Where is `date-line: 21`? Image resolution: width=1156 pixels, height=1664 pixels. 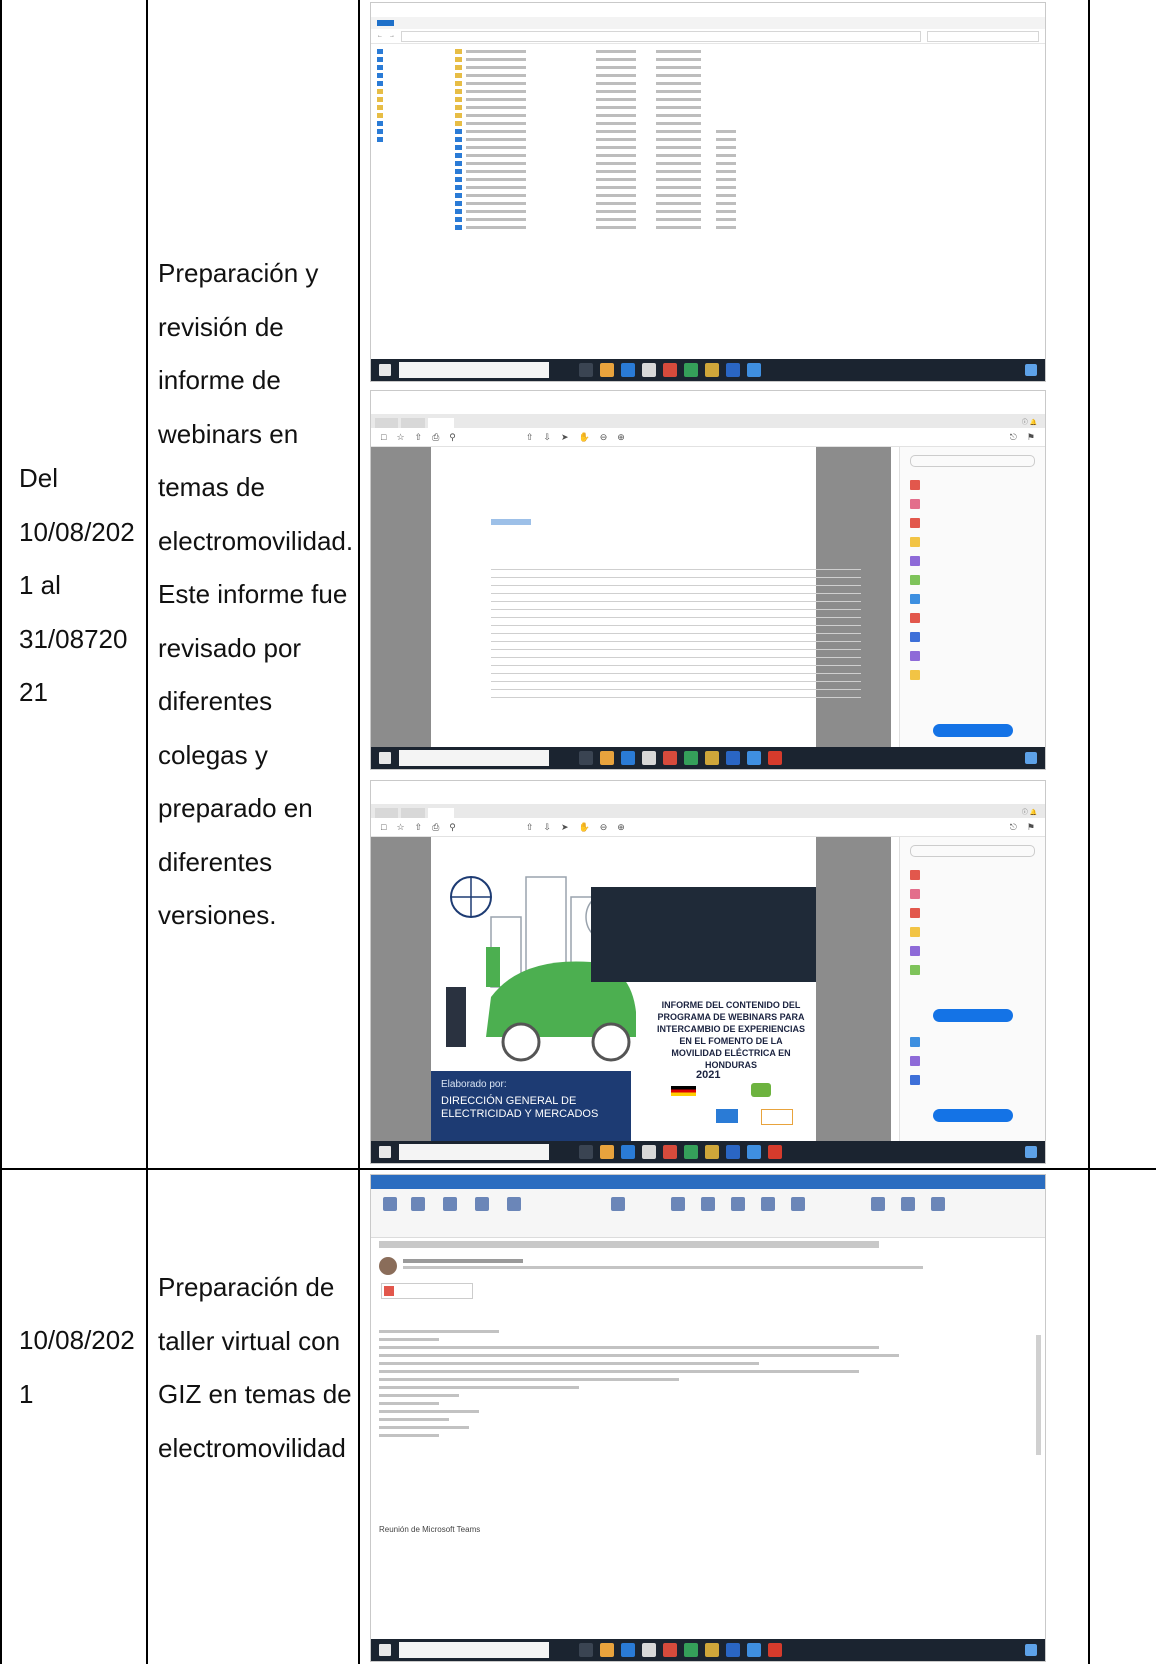
date-line: 21 is located at coordinates (33, 692).